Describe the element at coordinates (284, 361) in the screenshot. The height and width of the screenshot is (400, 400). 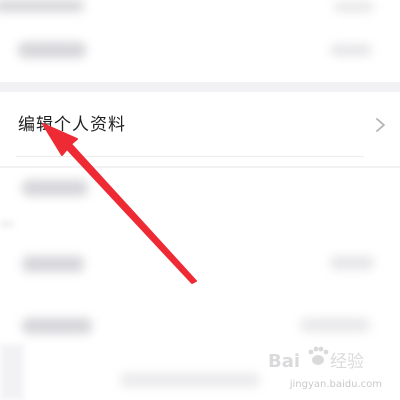
I see `svg-text: Bai` at that location.